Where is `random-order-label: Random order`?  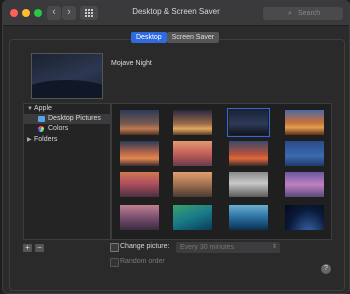 random-order-label: Random order is located at coordinates (142, 261).